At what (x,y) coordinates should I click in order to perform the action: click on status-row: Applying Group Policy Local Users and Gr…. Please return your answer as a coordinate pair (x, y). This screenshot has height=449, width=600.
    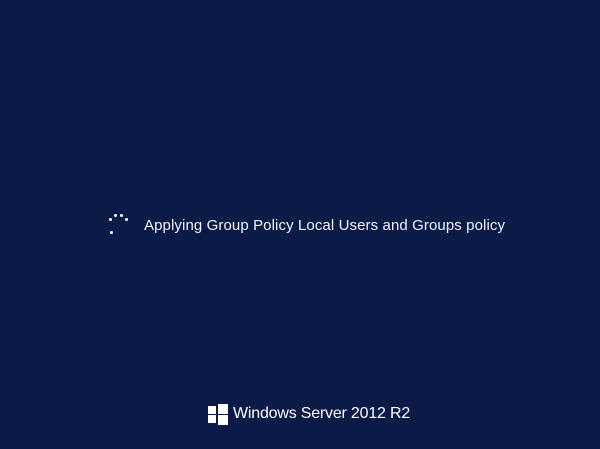
    Looking at the image, I should click on (305, 225).